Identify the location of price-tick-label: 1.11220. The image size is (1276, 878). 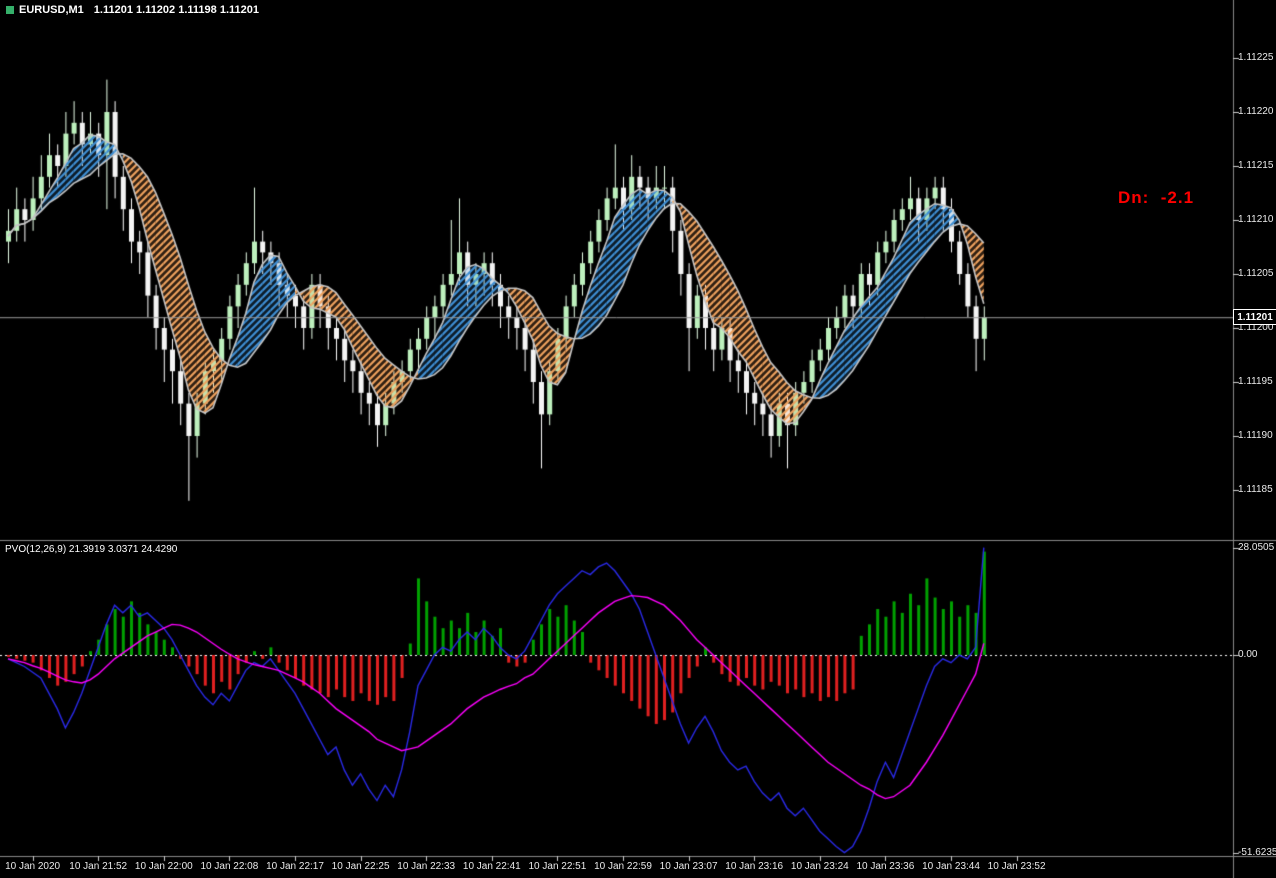
(1256, 111).